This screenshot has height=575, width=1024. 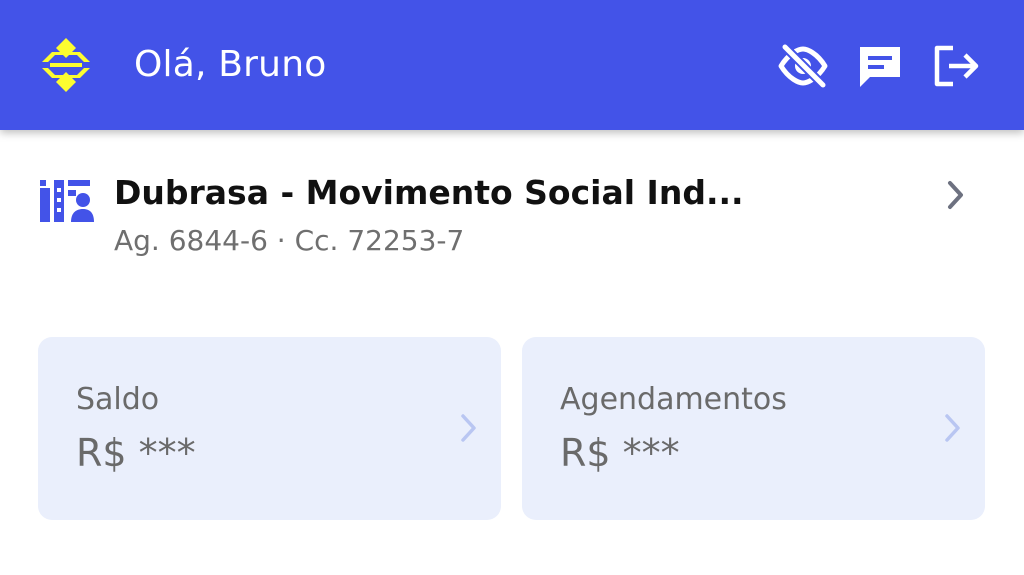 What do you see at coordinates (118, 399) in the screenshot?
I see `saldo-label: Saldo` at bounding box center [118, 399].